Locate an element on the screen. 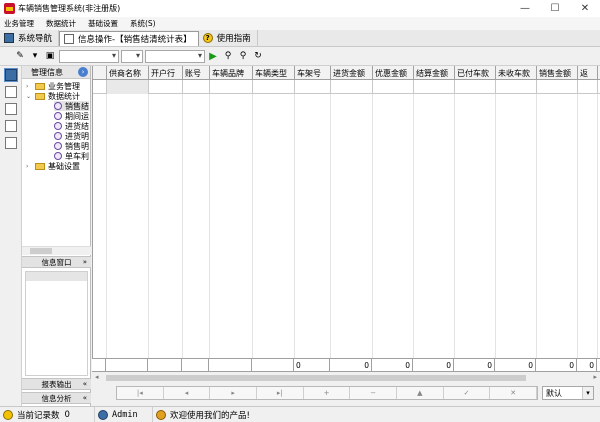 This screenshot has height=422, width=600. last-record-button: ▸| is located at coordinates (280, 393).